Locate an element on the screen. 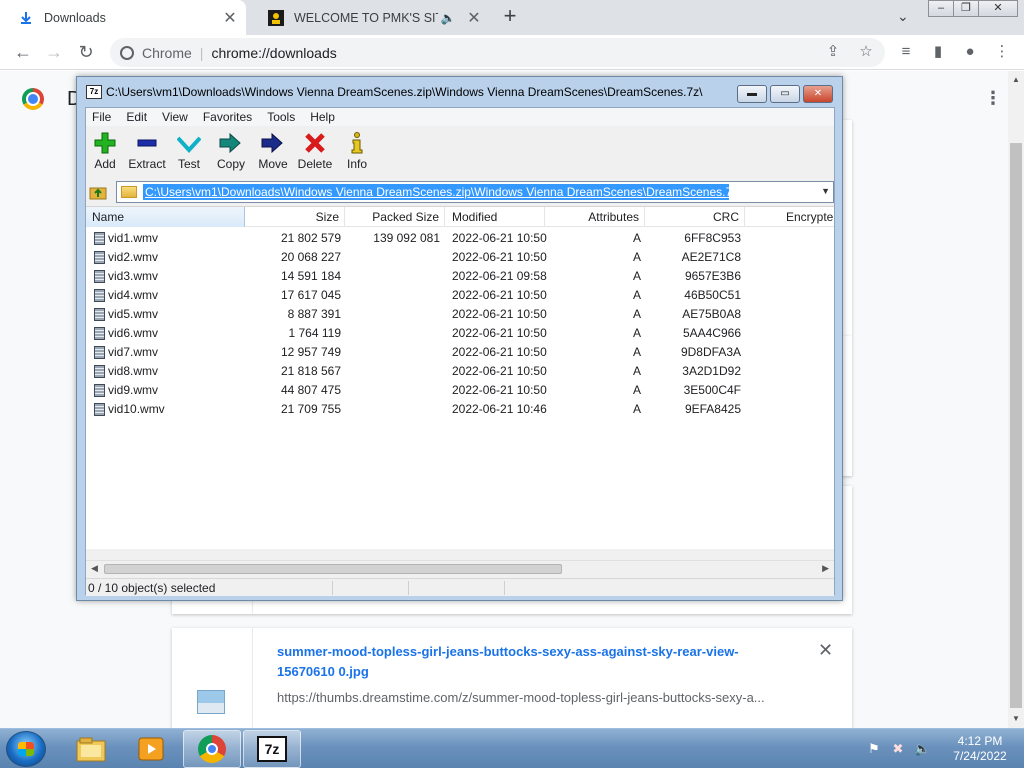  taskbar-chrome is located at coordinates (212, 749).